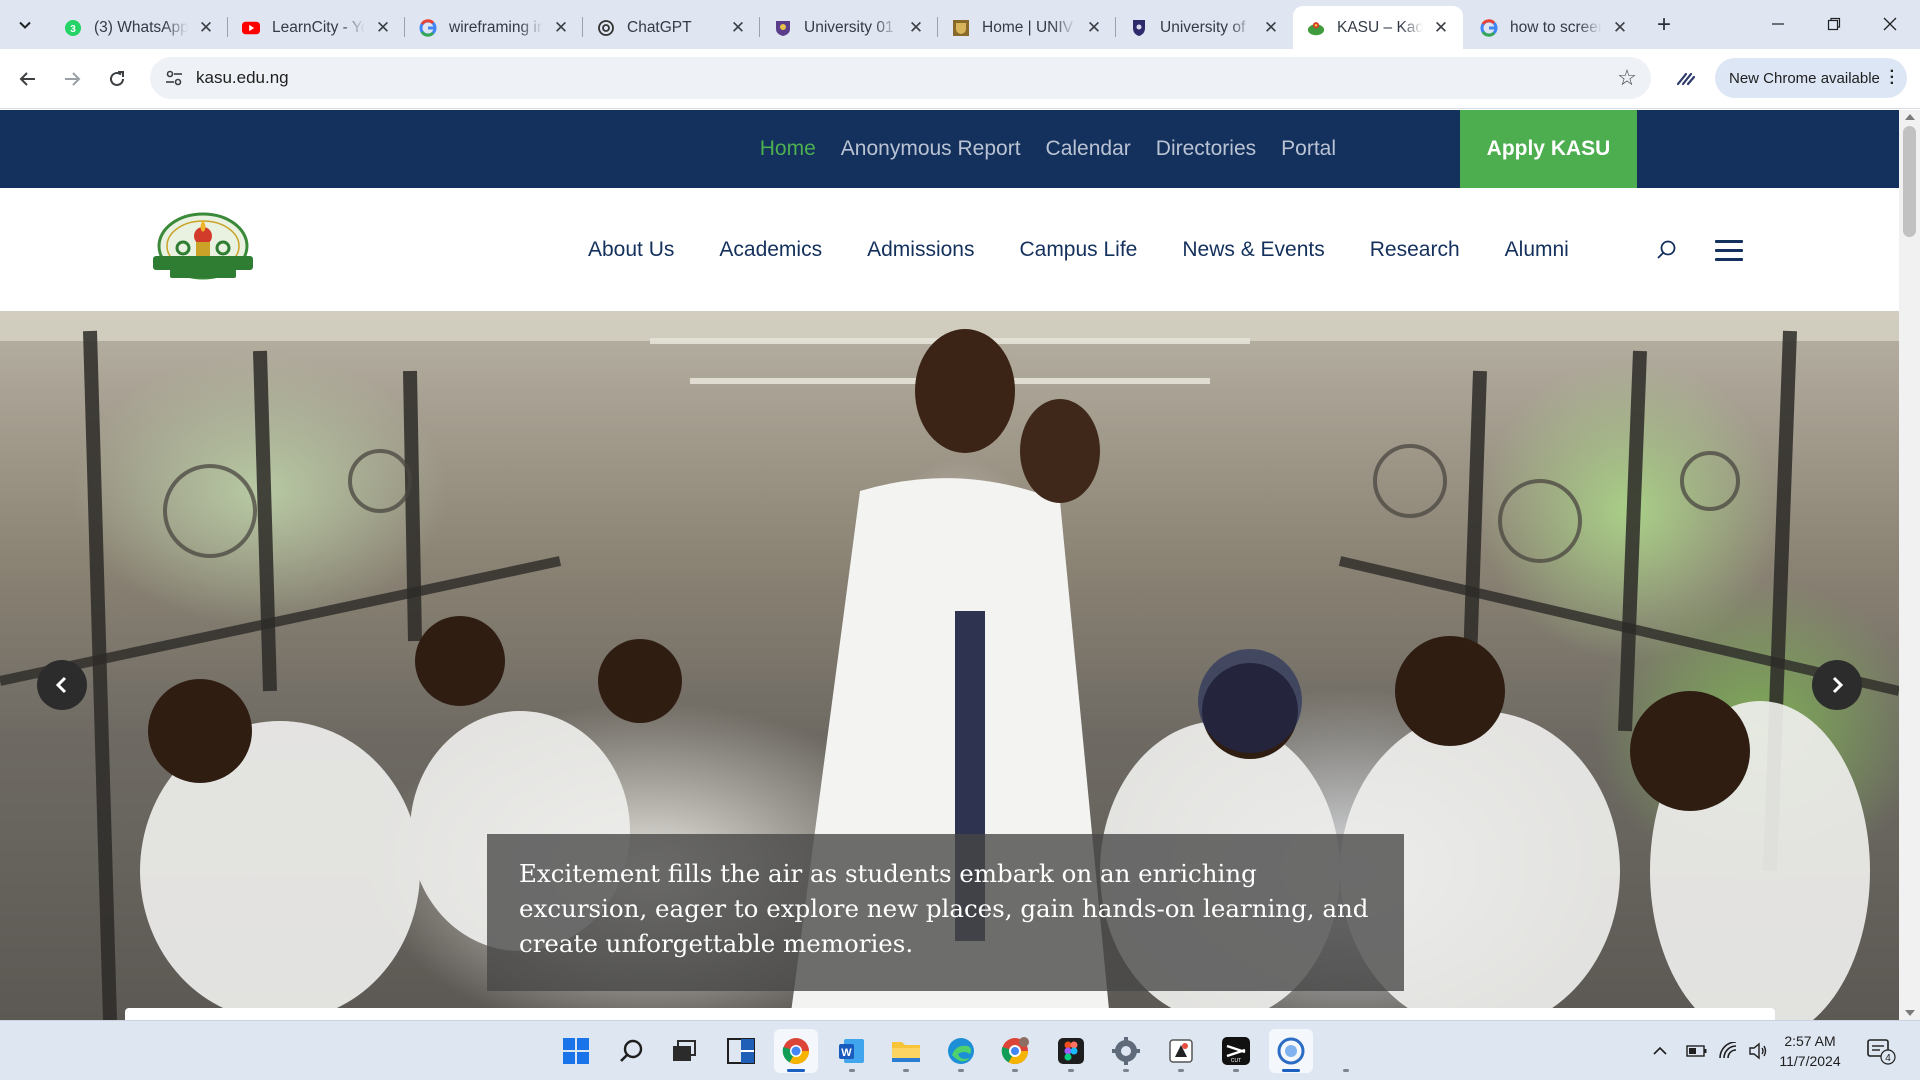  What do you see at coordinates (174, 78) in the screenshot?
I see `site-settings-icon` at bounding box center [174, 78].